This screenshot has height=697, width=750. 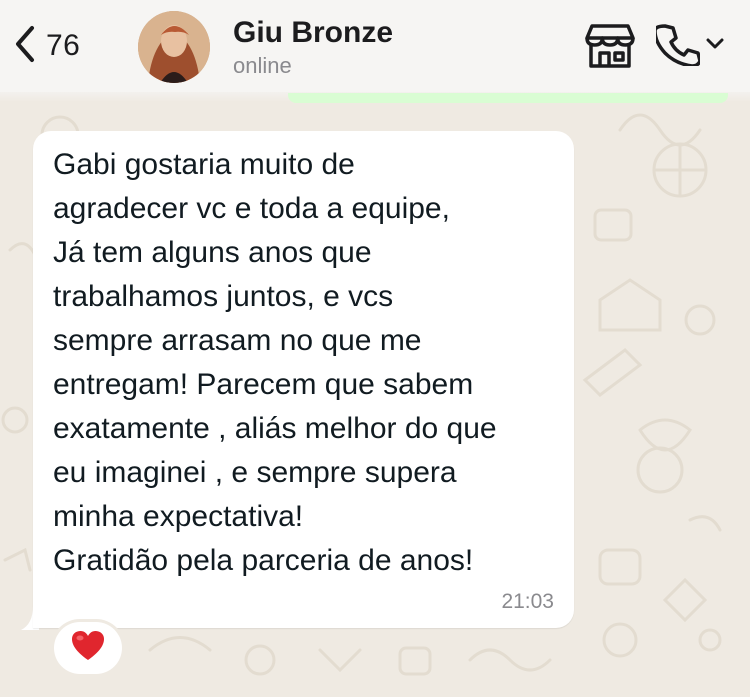 I want to click on message-line: sempre arrasam no que me, so click(x=237, y=340).